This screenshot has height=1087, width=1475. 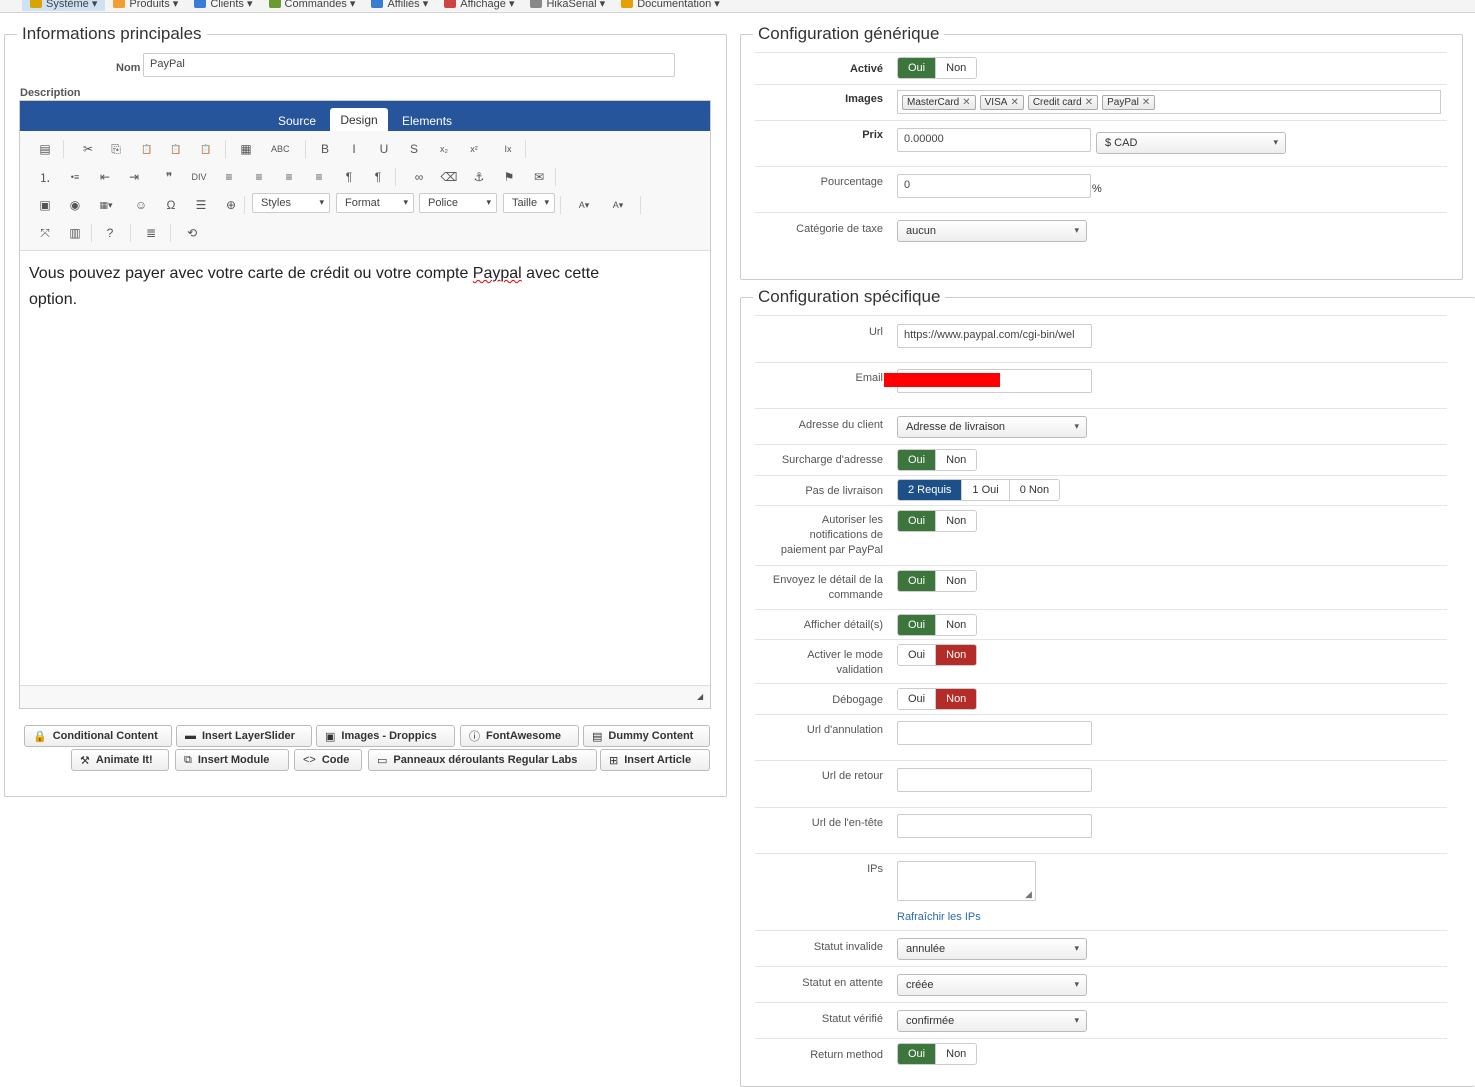 What do you see at coordinates (979, 490) in the screenshot?
I see `nodelivery-toggle: 2 Requis 1 Oui 0 Non` at bounding box center [979, 490].